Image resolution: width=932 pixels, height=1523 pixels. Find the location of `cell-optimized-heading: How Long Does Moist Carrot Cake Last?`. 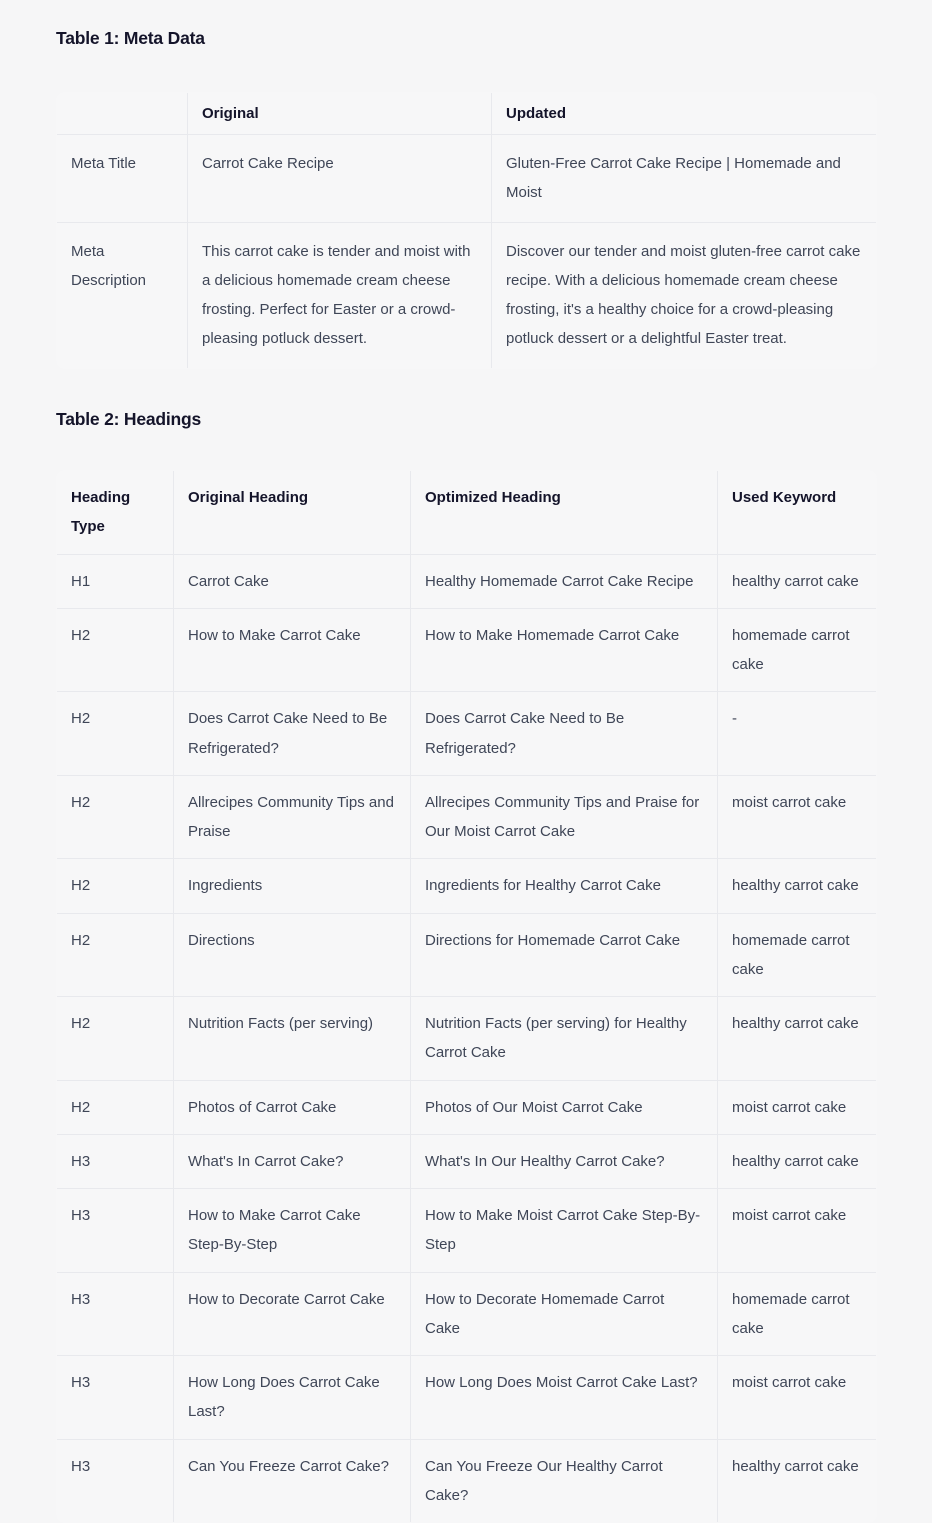

cell-optimized-heading: How Long Does Moist Carrot Cake Last? is located at coordinates (564, 1397).